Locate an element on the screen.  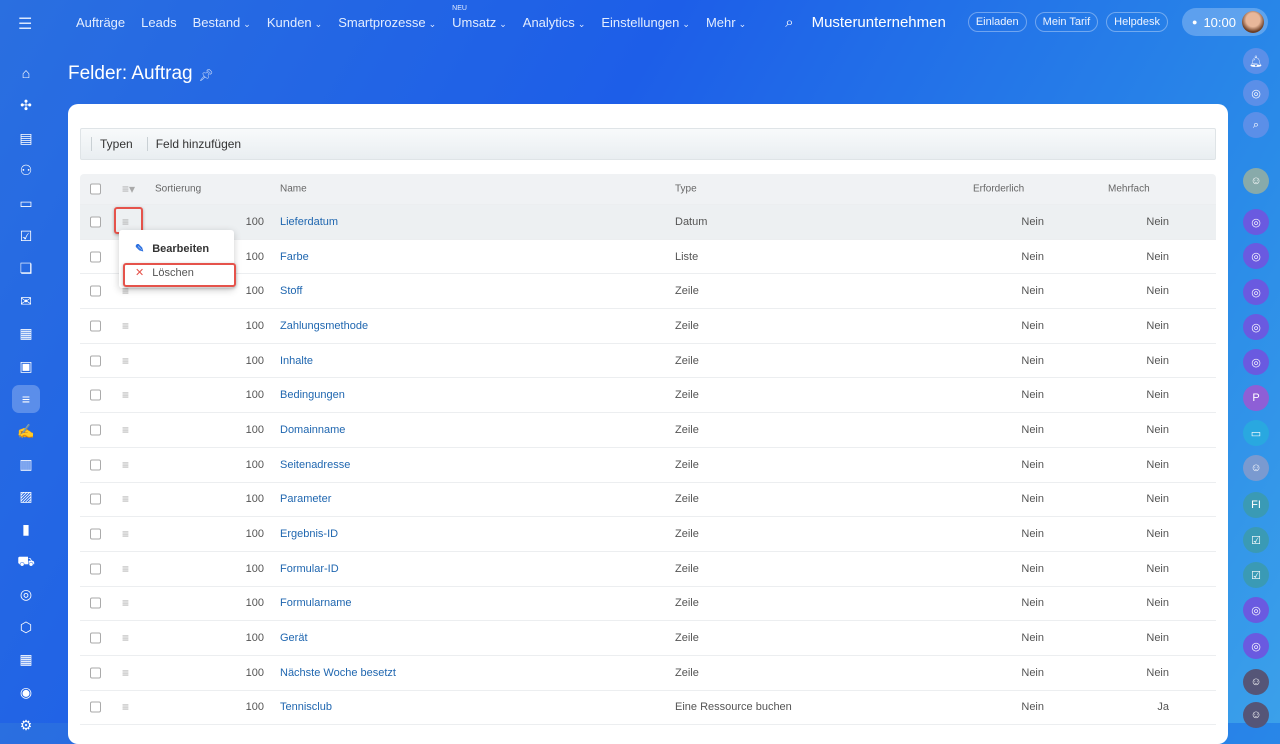
avatar-p: P is located at coordinates (1256, 398).